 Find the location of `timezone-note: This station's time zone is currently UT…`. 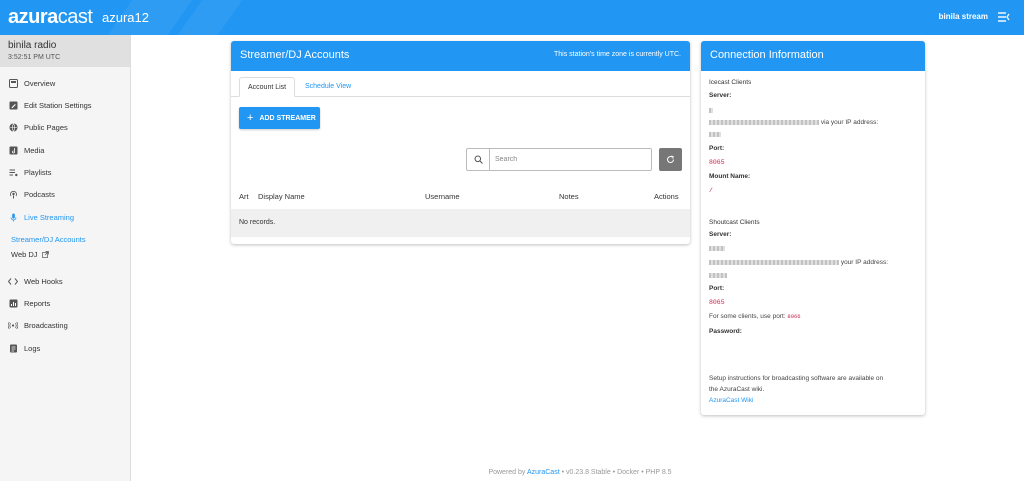

timezone-note: This station's time zone is currently UT… is located at coordinates (617, 54).